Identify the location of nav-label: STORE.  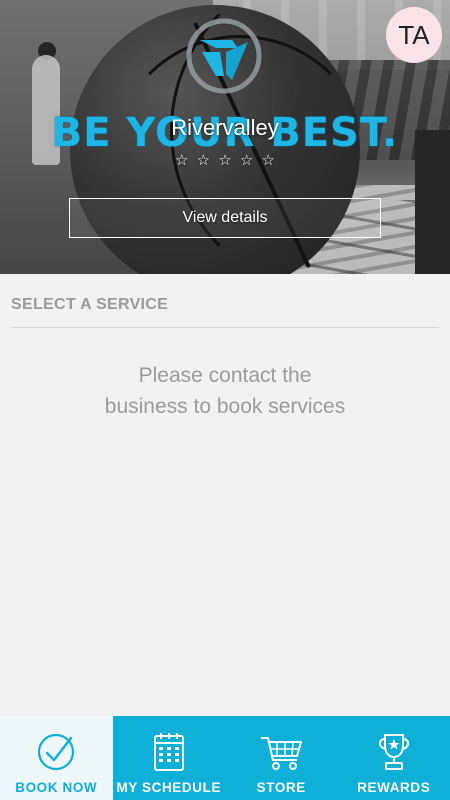
(281, 787).